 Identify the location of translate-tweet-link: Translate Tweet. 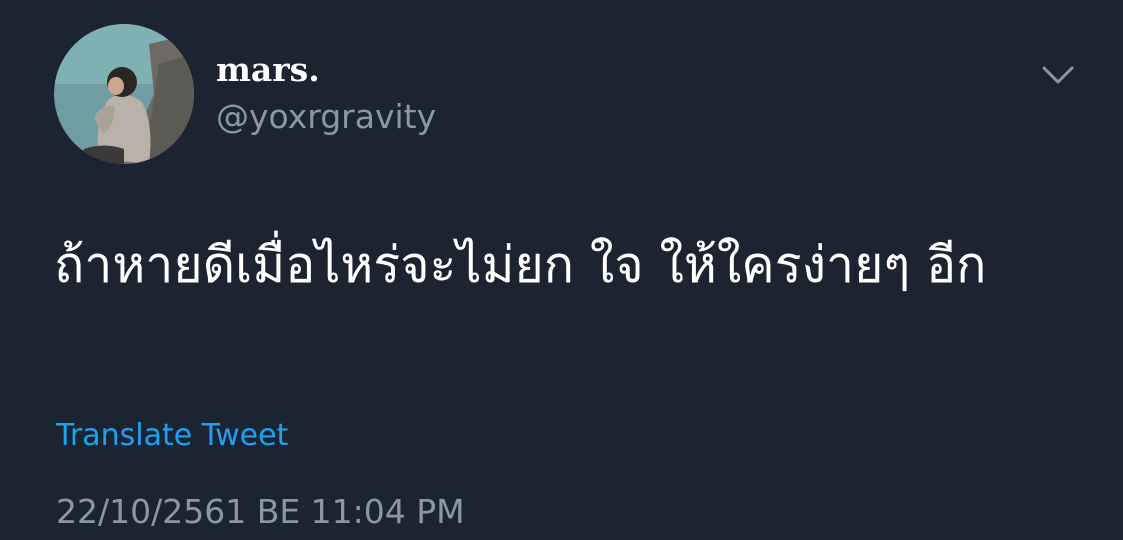
(172, 436).